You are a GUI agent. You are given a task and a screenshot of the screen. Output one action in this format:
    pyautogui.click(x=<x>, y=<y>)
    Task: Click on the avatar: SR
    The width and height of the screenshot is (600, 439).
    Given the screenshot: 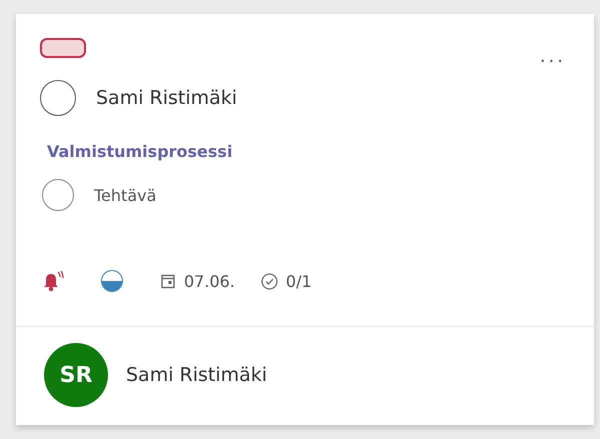 What is the action you would take?
    pyautogui.click(x=76, y=375)
    